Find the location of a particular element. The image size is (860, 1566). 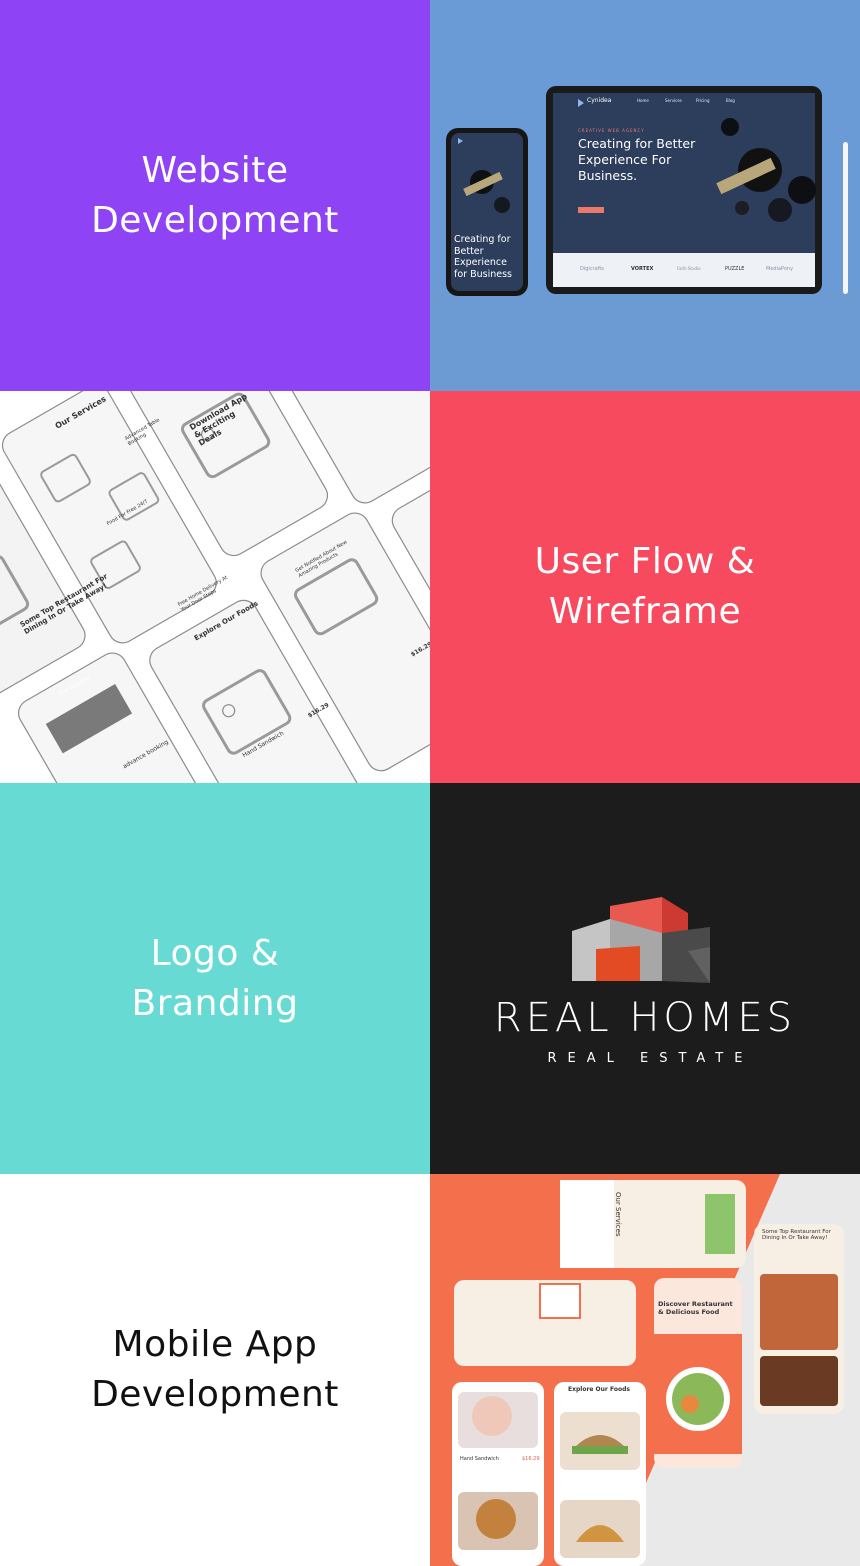

website-development-tile: Website Development is located at coordinates (215, 195).